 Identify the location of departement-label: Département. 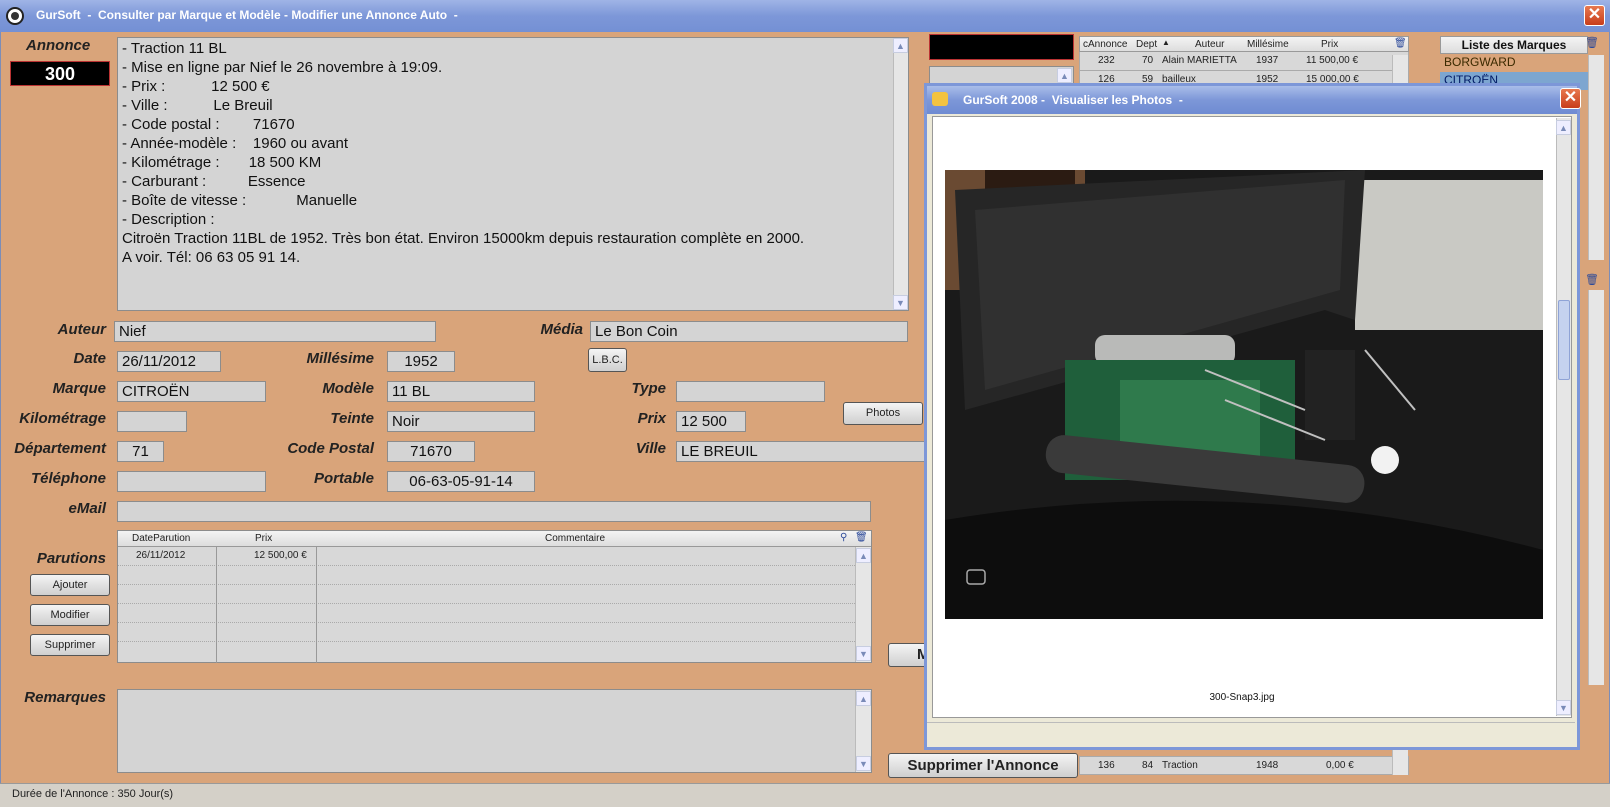
(60, 448).